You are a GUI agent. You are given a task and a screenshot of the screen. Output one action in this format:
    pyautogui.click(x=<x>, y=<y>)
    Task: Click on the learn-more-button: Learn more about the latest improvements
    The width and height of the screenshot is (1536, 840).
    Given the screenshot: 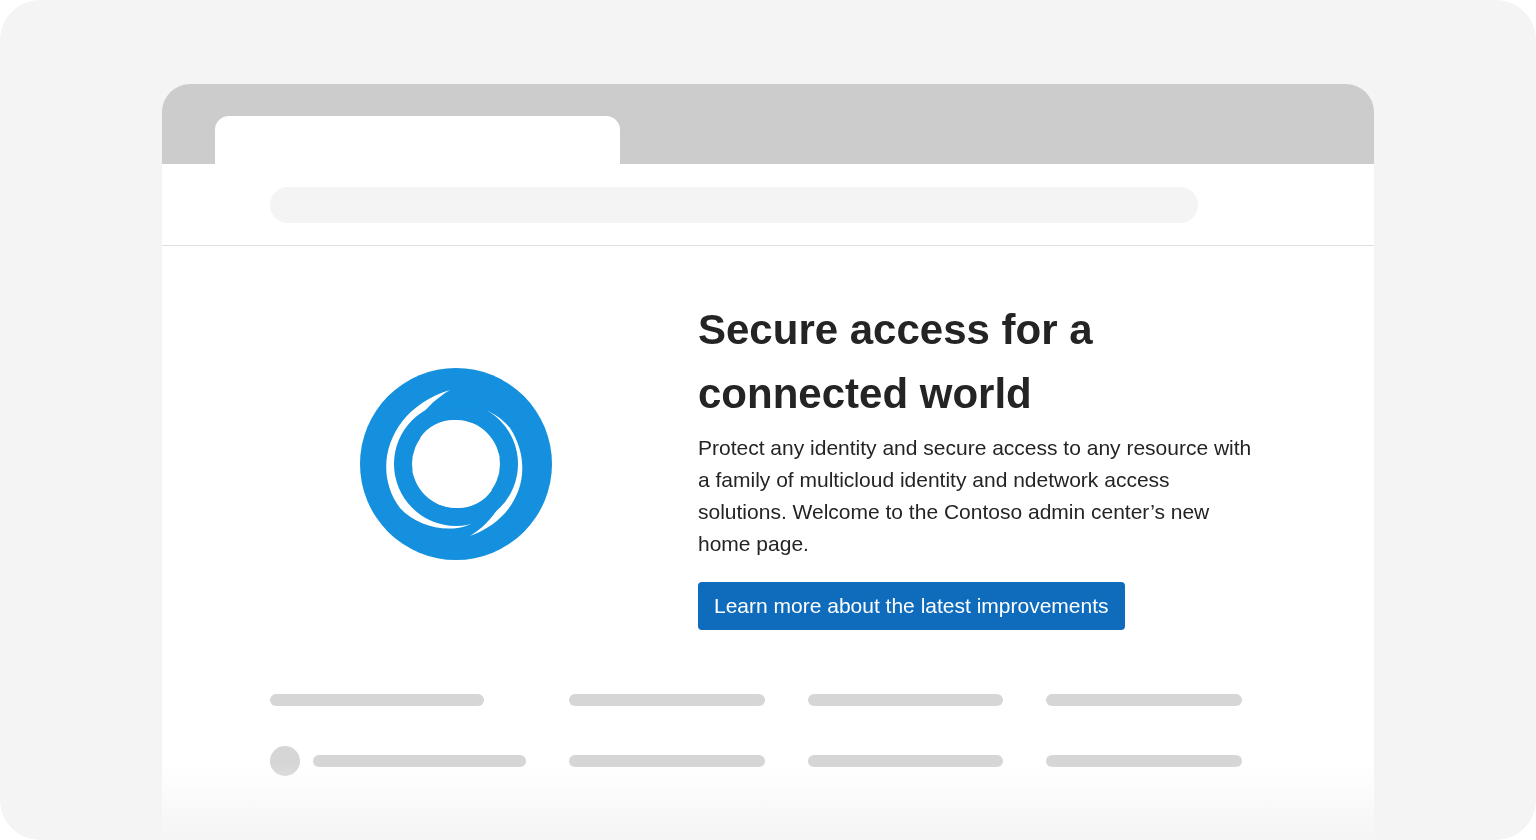 What is the action you would take?
    pyautogui.click(x=911, y=606)
    